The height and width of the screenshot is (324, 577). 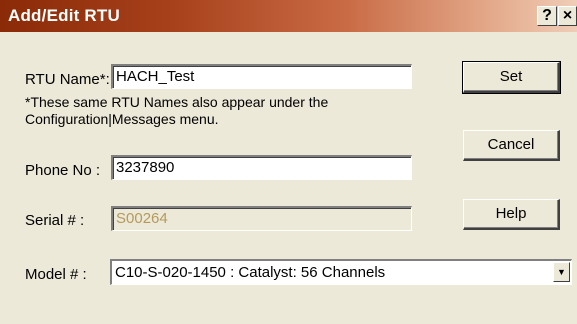 What do you see at coordinates (261, 167) in the screenshot?
I see `phone-input: 3237890` at bounding box center [261, 167].